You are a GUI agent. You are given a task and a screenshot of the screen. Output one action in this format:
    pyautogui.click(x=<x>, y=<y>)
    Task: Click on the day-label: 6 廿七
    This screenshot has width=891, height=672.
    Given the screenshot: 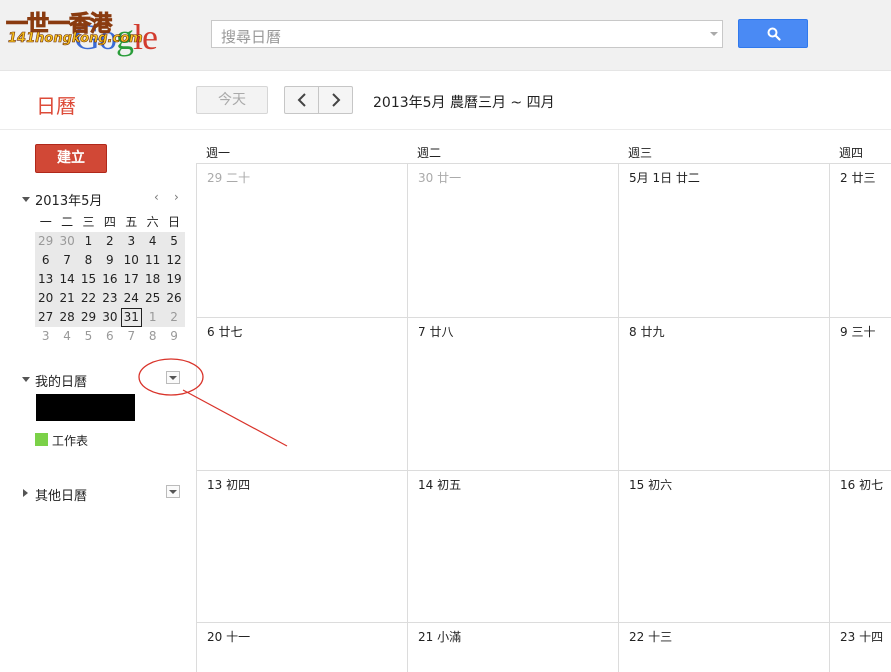 What is the action you would take?
    pyautogui.click(x=224, y=331)
    